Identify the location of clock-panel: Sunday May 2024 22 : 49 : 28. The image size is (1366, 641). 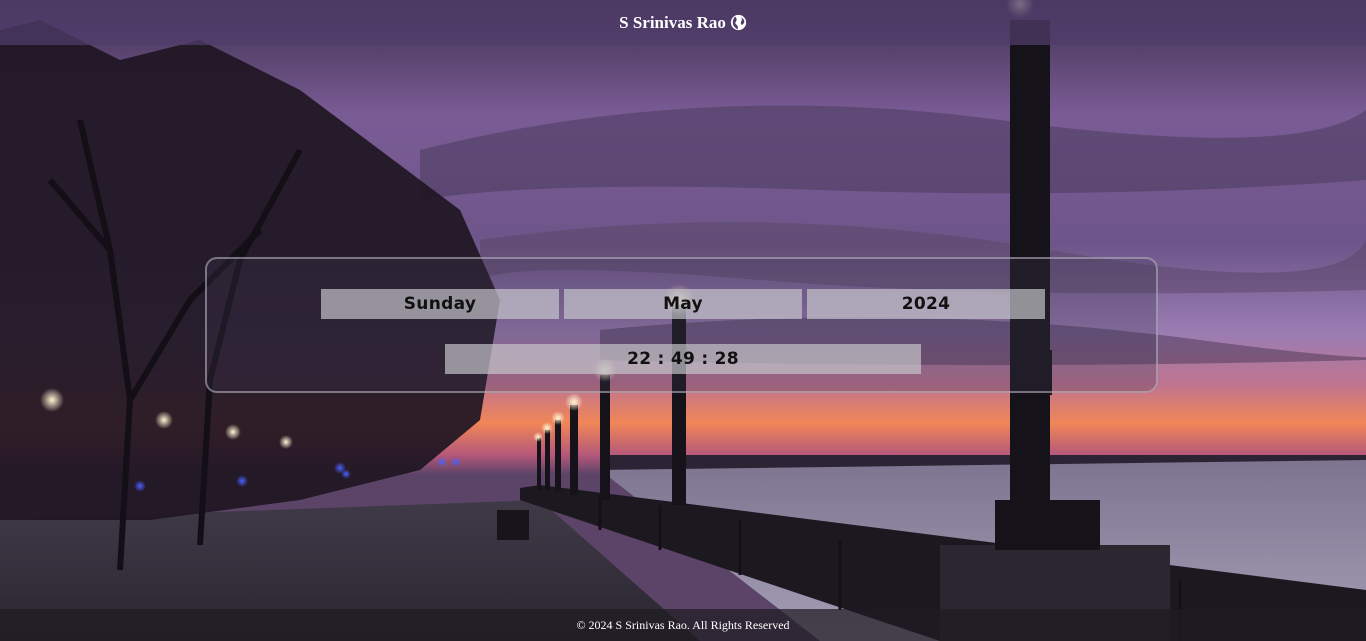
(681, 325).